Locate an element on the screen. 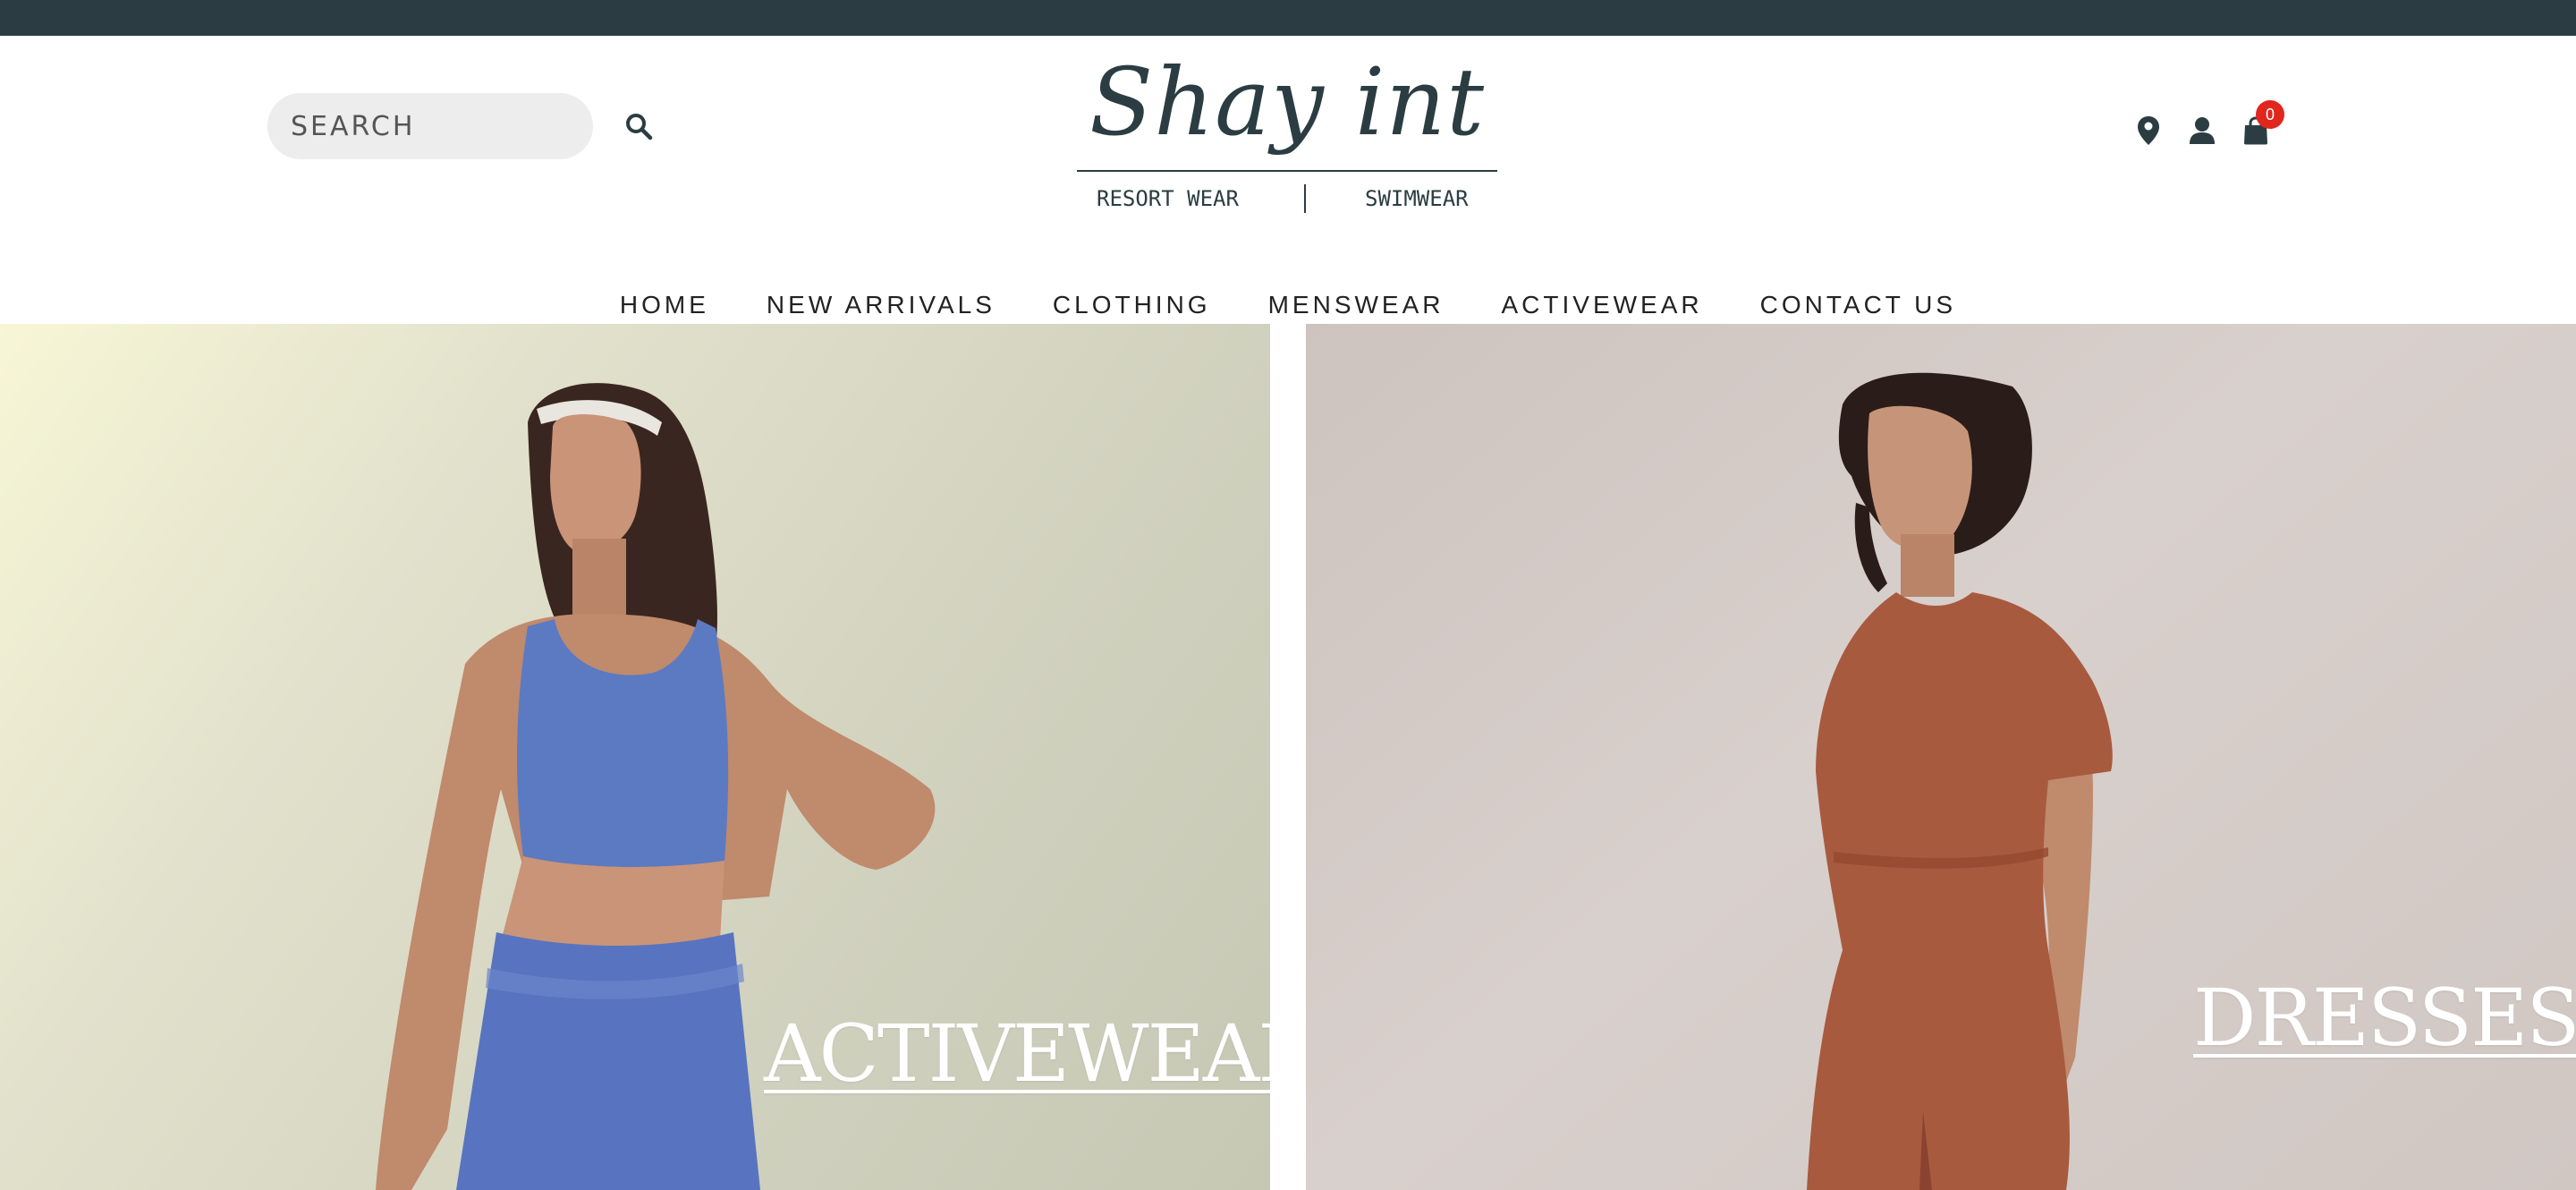 This screenshot has height=1190, width=2576. nav-item-home: HOME is located at coordinates (664, 305).